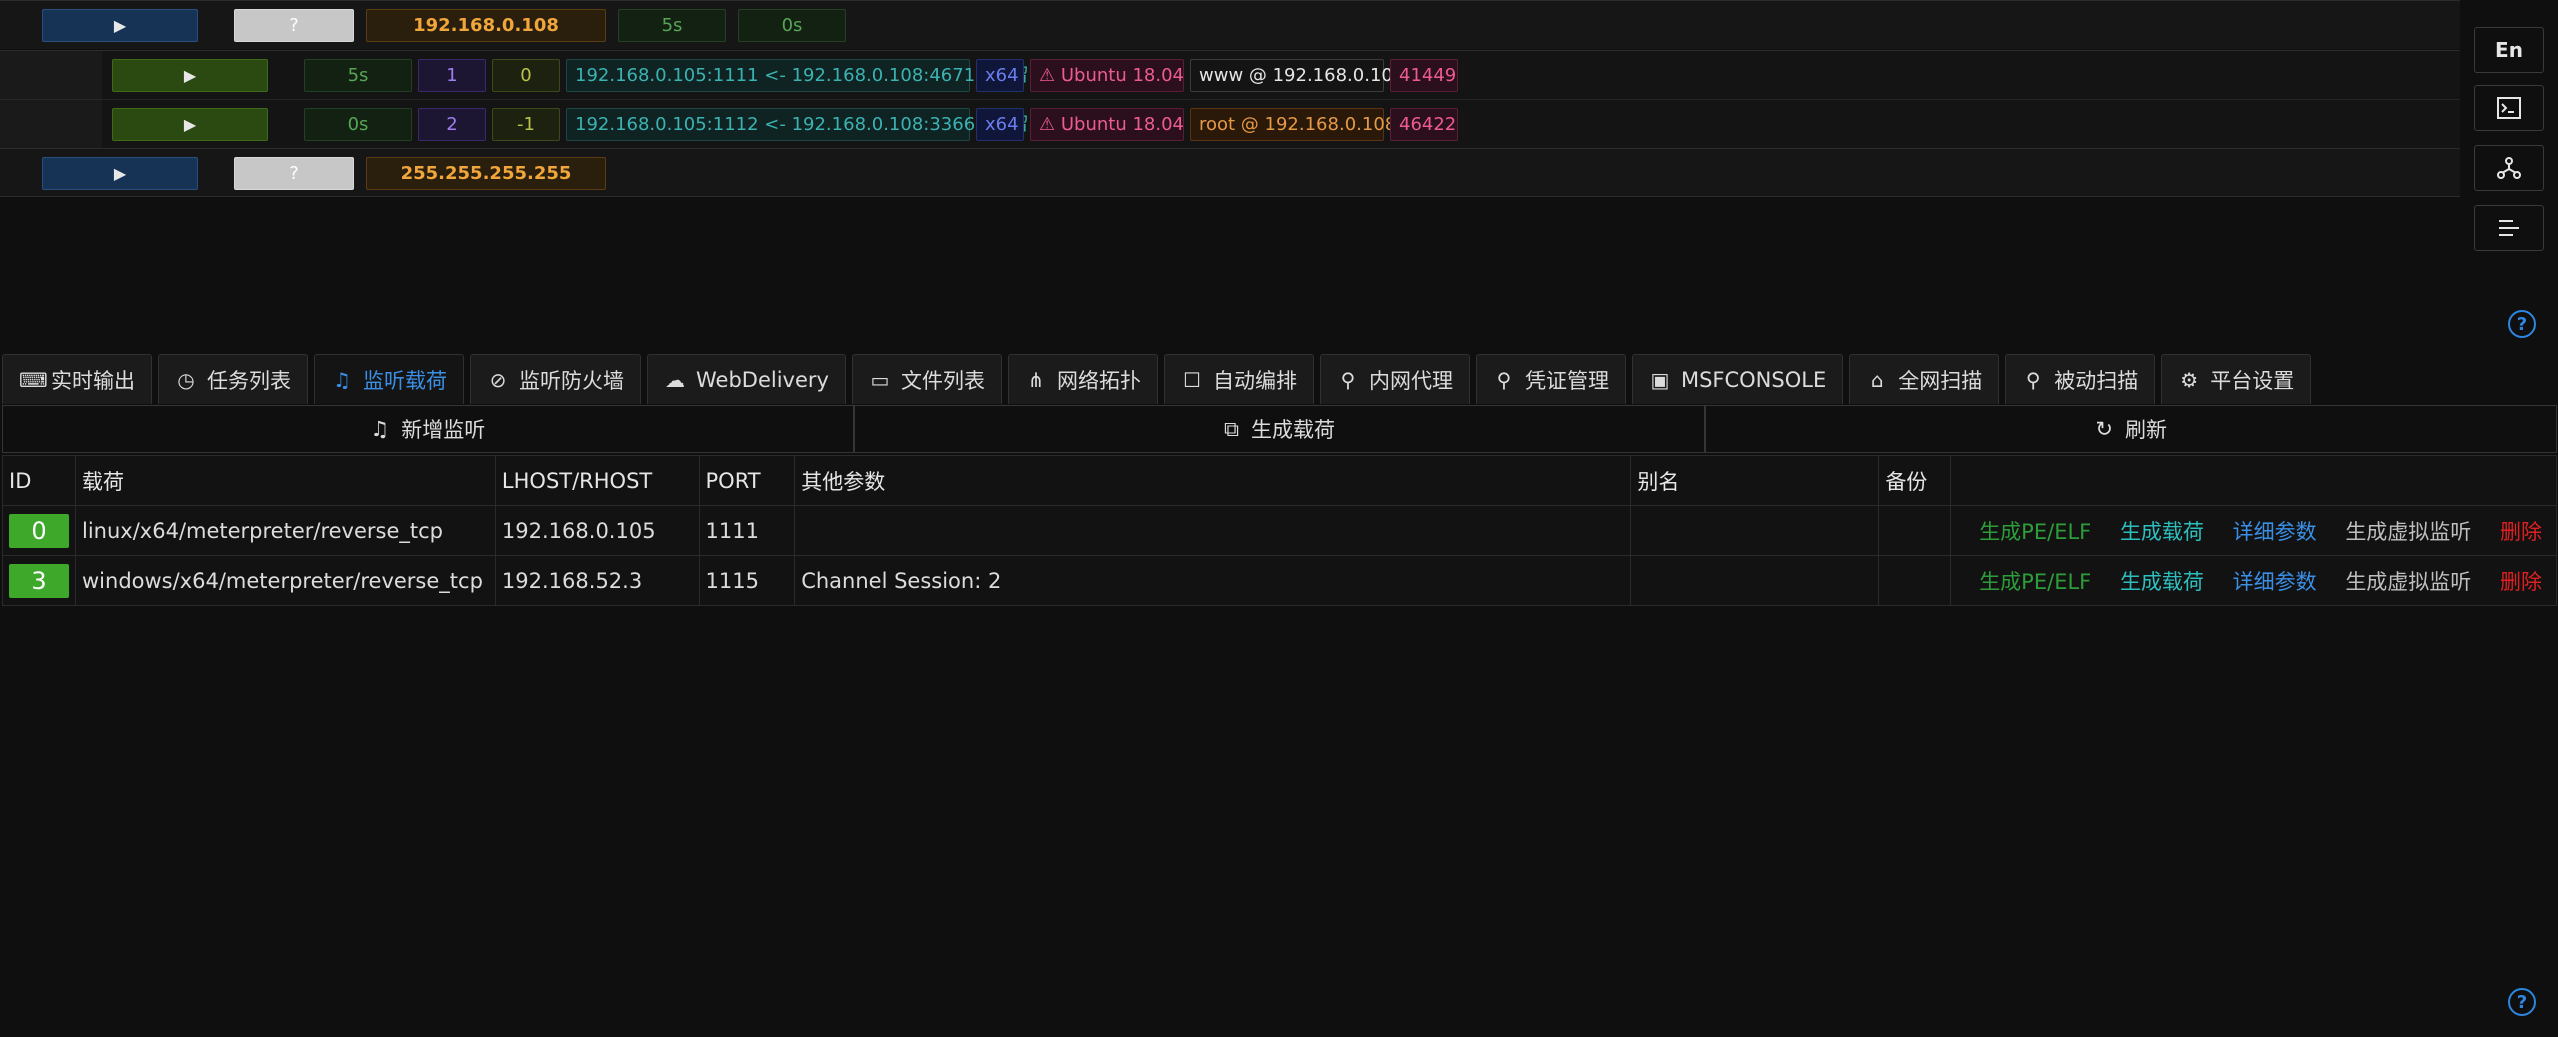  Describe the element at coordinates (747, 530) in the screenshot. I see `port-cell: 1111` at that location.